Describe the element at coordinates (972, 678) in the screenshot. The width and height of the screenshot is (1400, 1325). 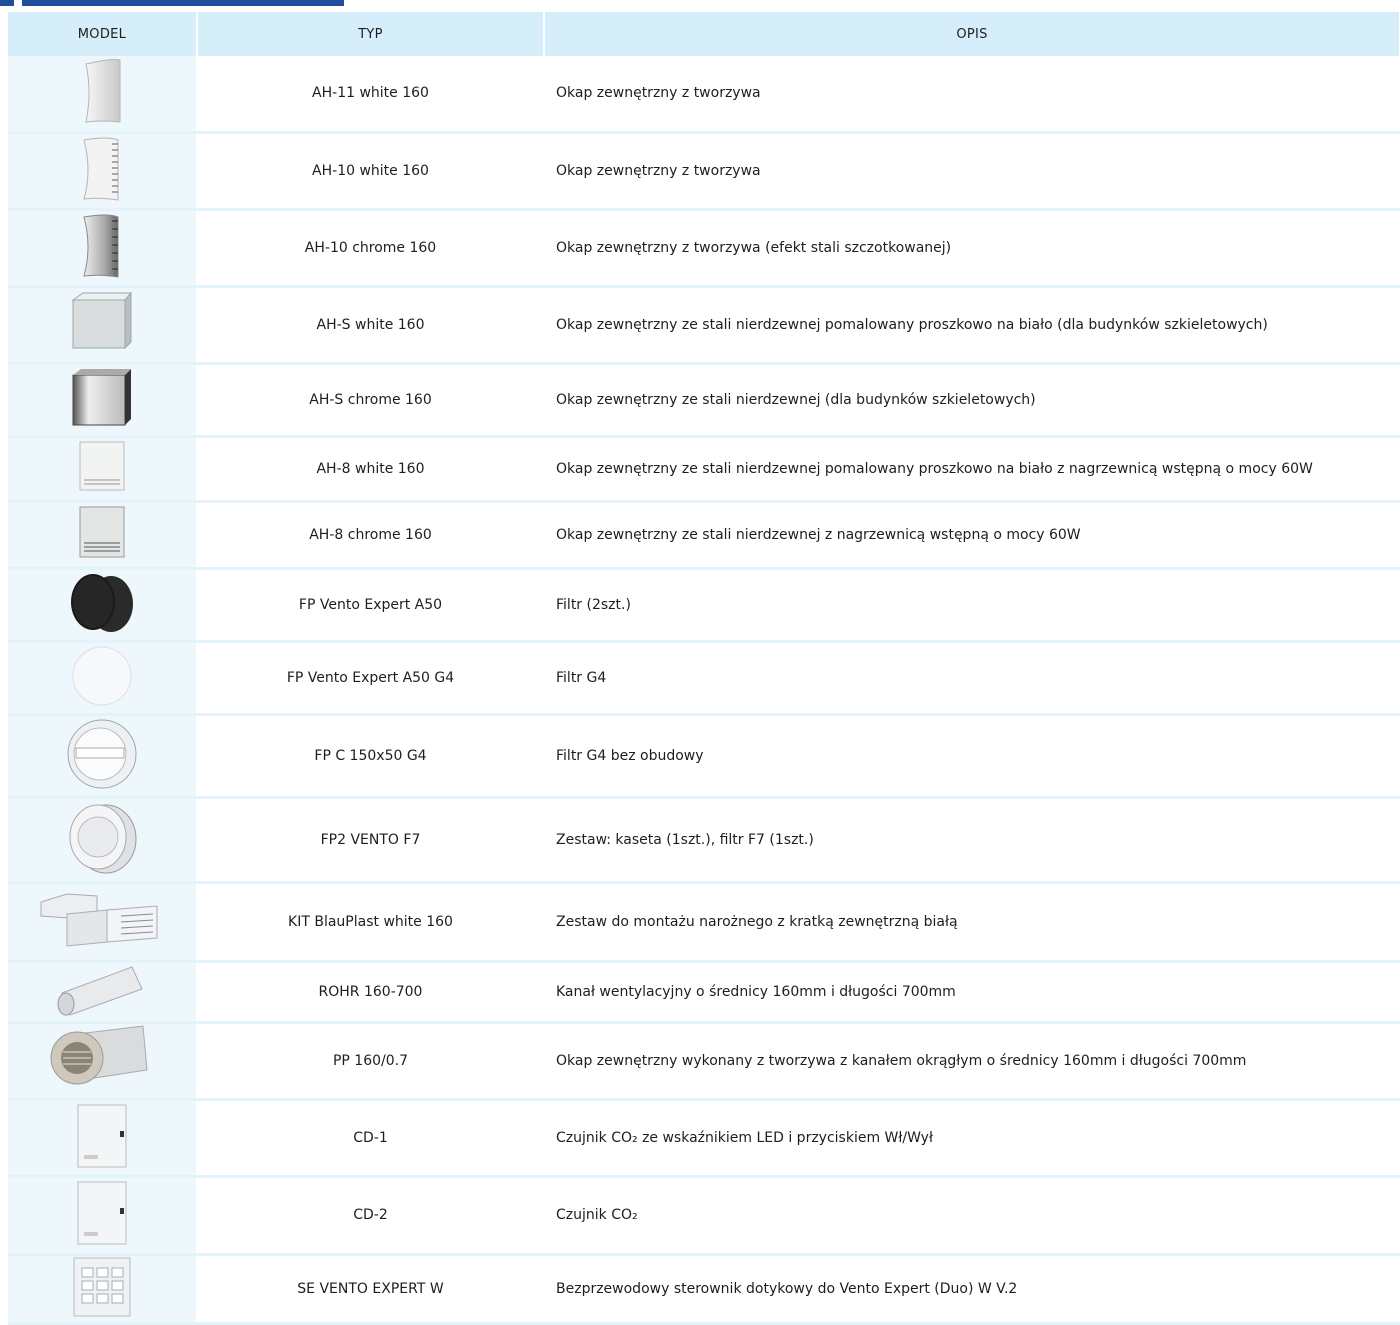
I see `opis-cell: Filtr G4` at that location.